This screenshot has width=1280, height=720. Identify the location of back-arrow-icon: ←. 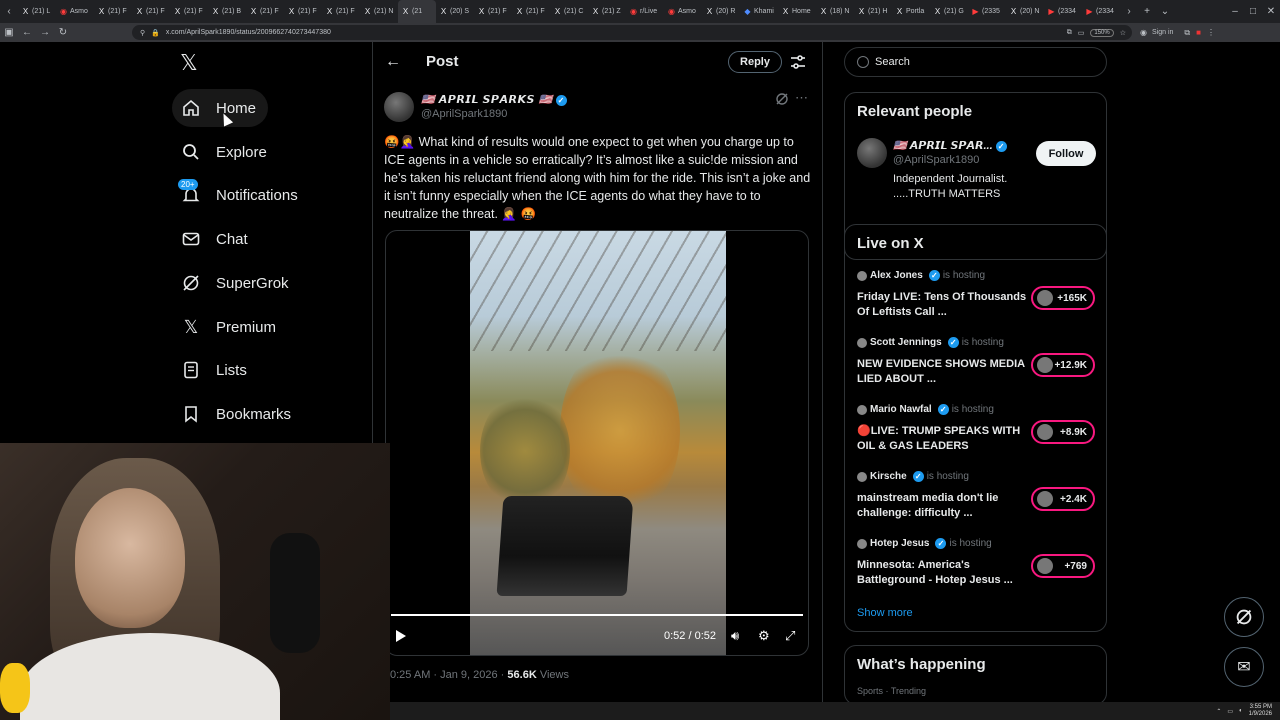
(395, 62).